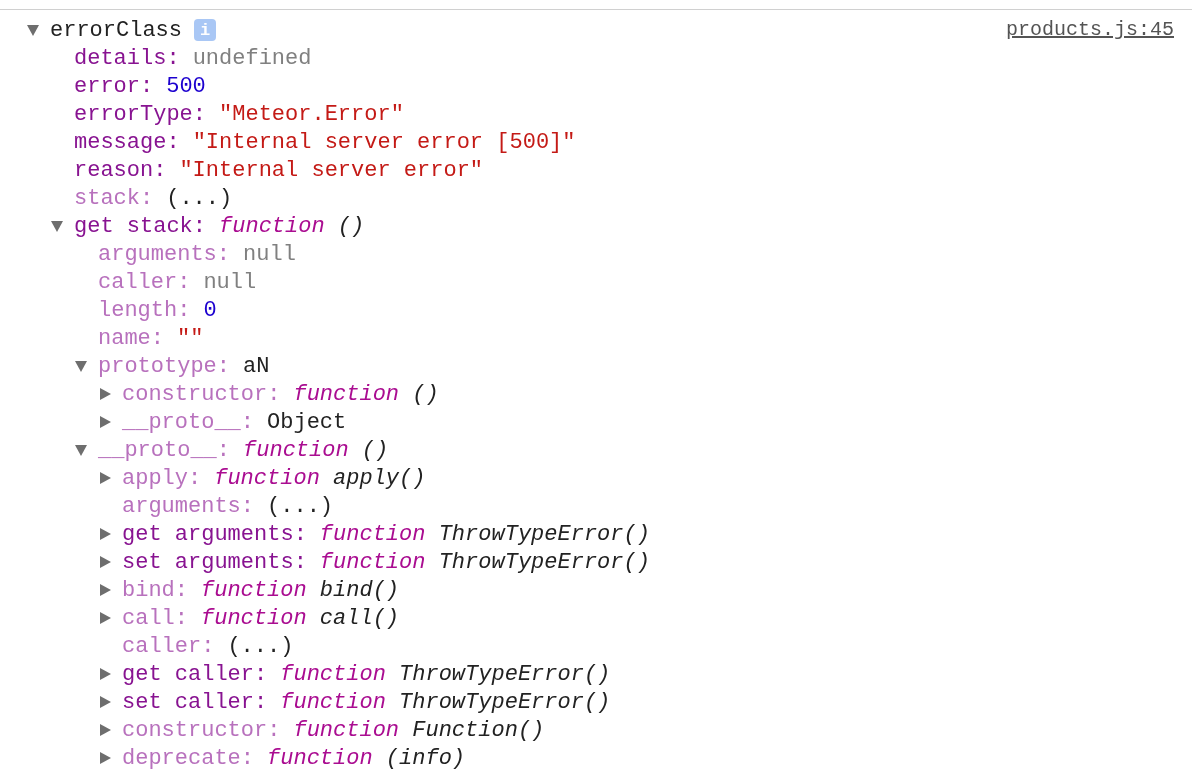  I want to click on property-name: details:, so click(127, 58).